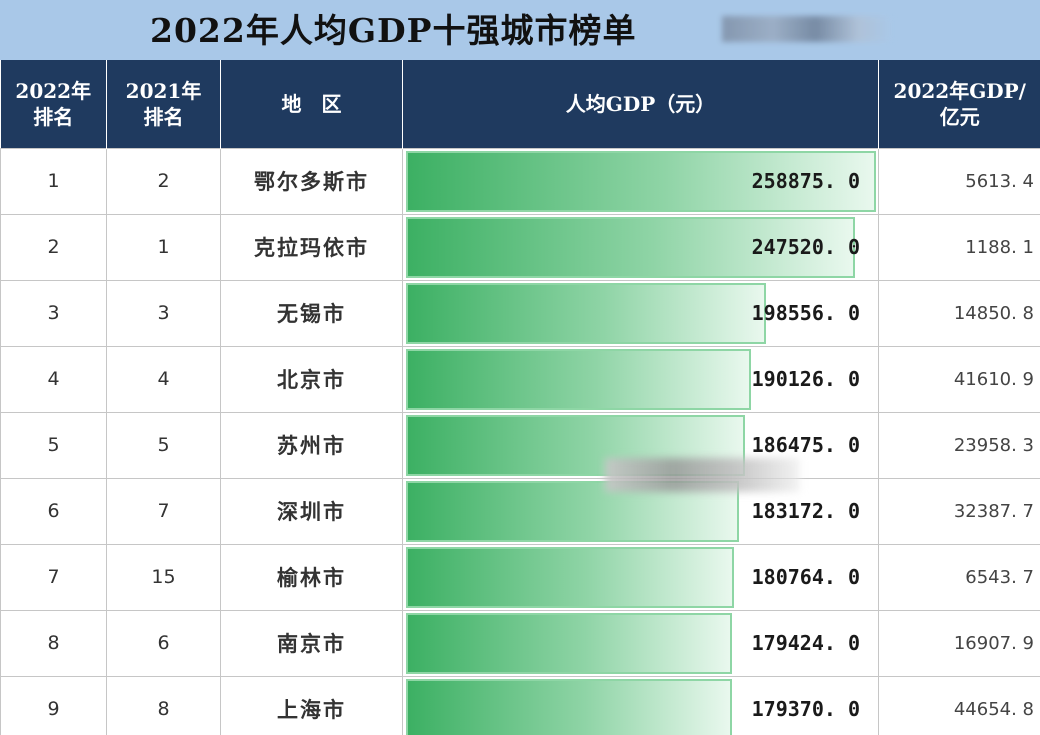 This screenshot has width=1040, height=735. I want to click on table-row: 9 8 上海市 179370. 0 44654. 8, so click(520, 705).